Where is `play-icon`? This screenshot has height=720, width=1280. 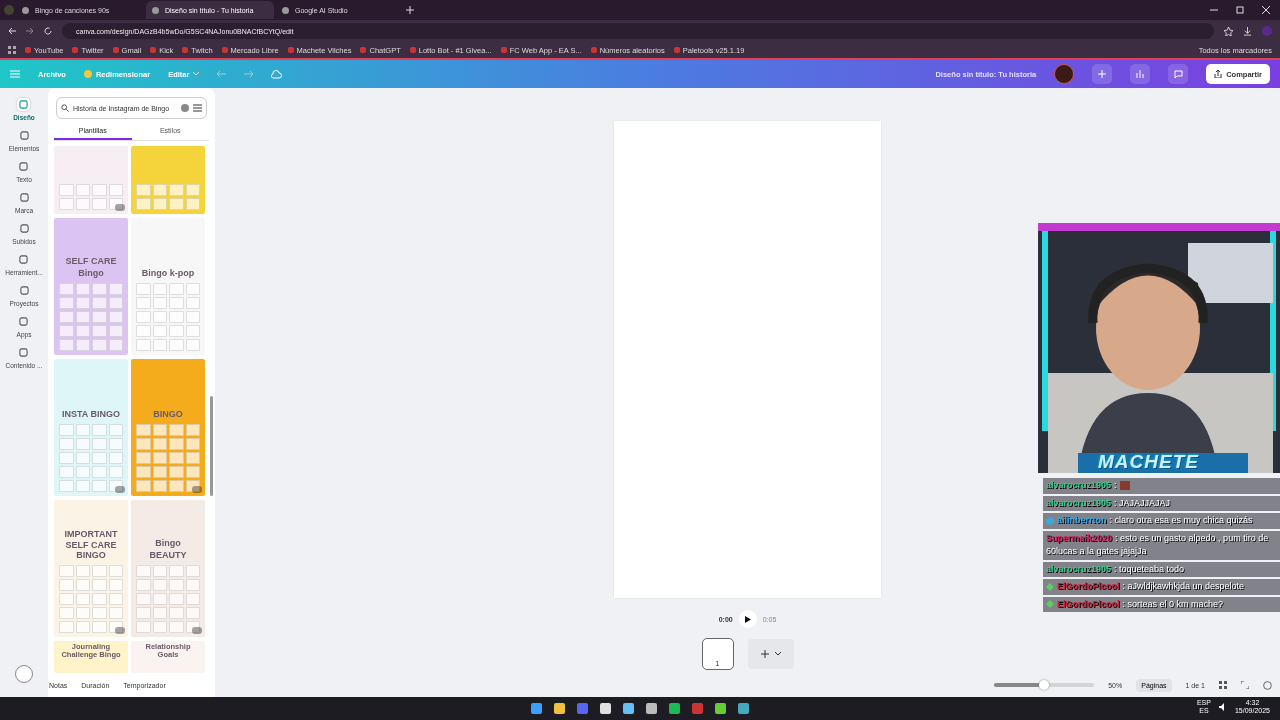 play-icon is located at coordinates (748, 619).